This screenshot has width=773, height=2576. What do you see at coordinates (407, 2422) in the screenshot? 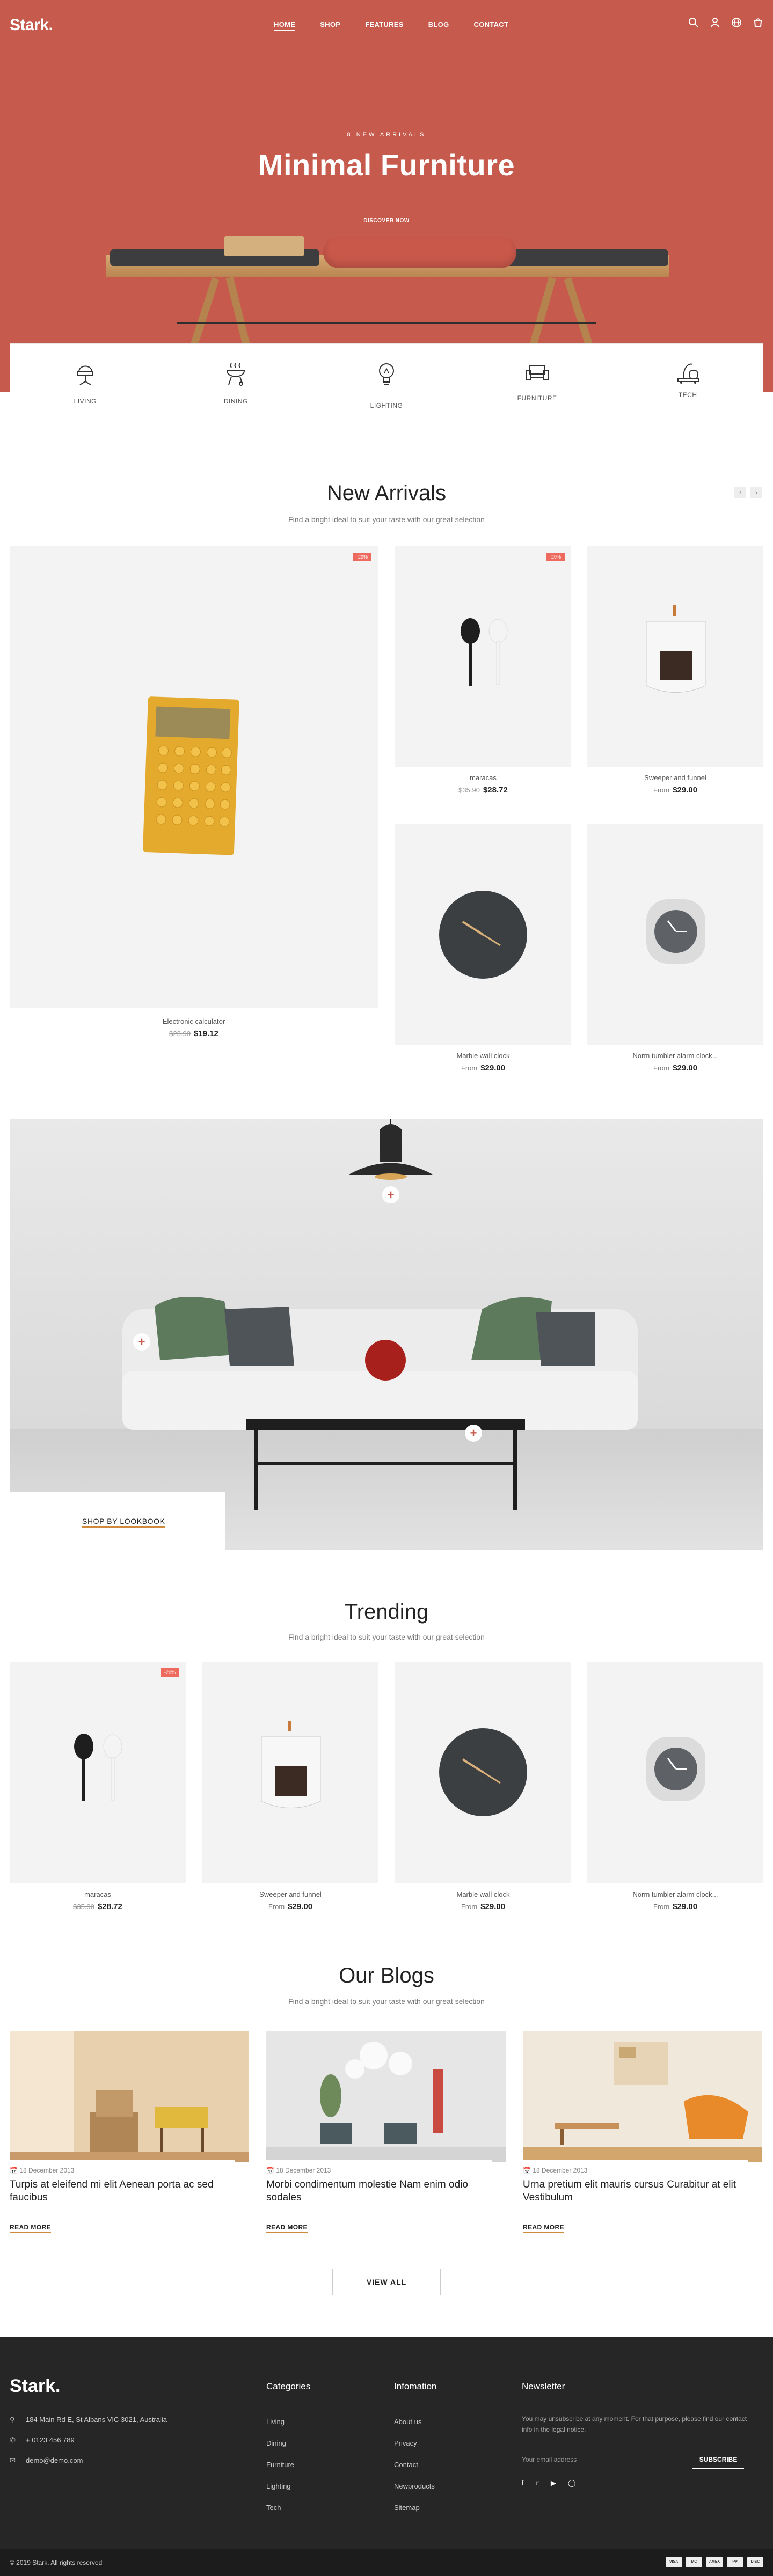
I see `footer-link: About us` at bounding box center [407, 2422].